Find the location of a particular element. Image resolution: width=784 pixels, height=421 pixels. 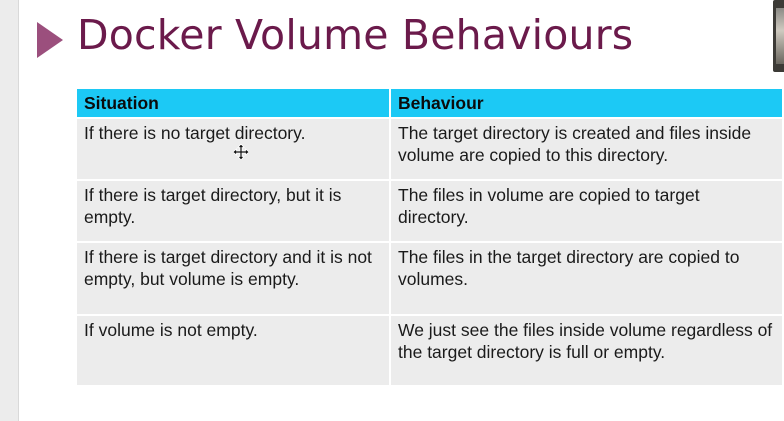

table-header-row: Situation Behaviour is located at coordinates (429, 103).